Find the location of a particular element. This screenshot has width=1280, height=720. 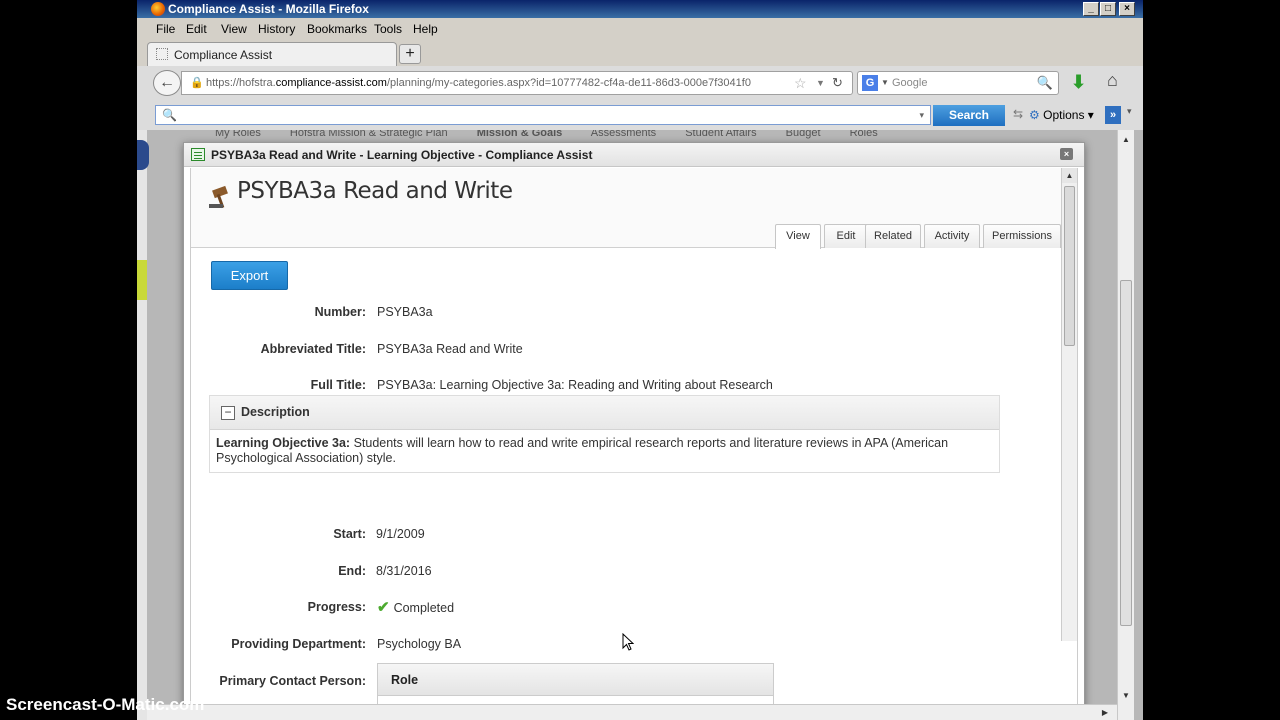

check-icon: ✔ is located at coordinates (383, 607).